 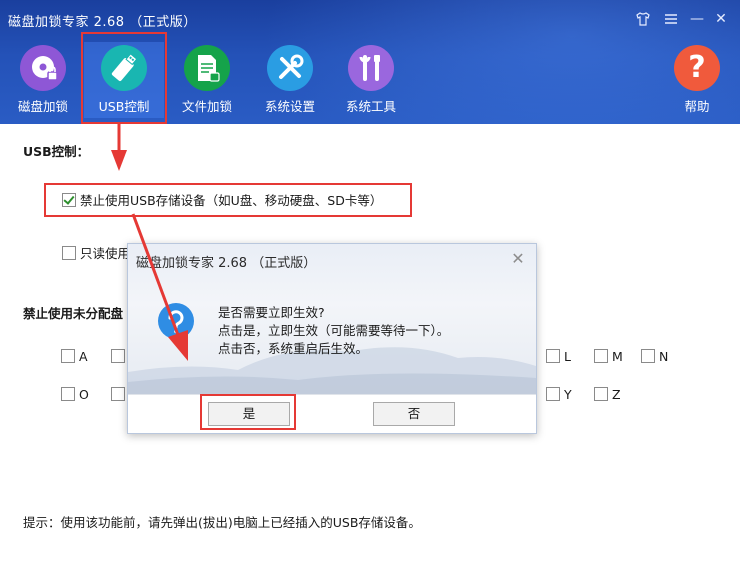 What do you see at coordinates (518, 259) in the screenshot?
I see `dialog-close-icon: ✕` at bounding box center [518, 259].